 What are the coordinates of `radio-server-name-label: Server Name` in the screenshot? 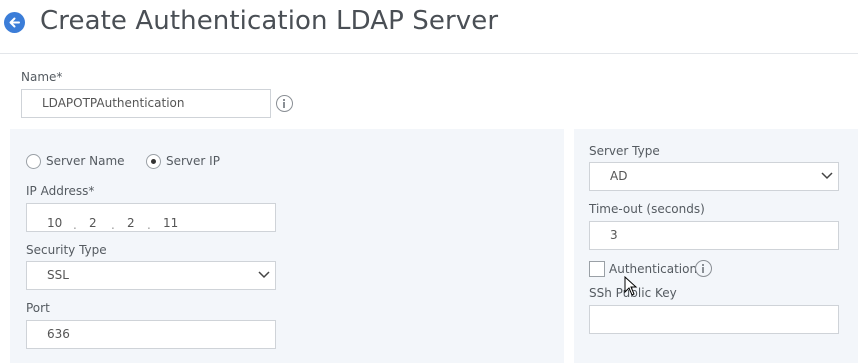 It's located at (85, 161).